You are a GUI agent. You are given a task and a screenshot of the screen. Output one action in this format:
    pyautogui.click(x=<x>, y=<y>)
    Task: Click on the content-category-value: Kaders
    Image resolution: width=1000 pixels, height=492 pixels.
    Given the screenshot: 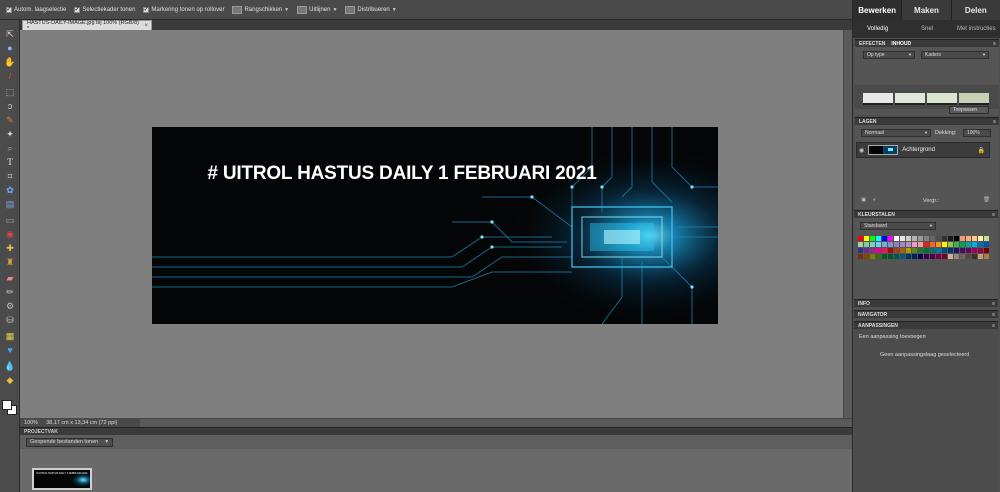 What is the action you would take?
    pyautogui.click(x=933, y=55)
    